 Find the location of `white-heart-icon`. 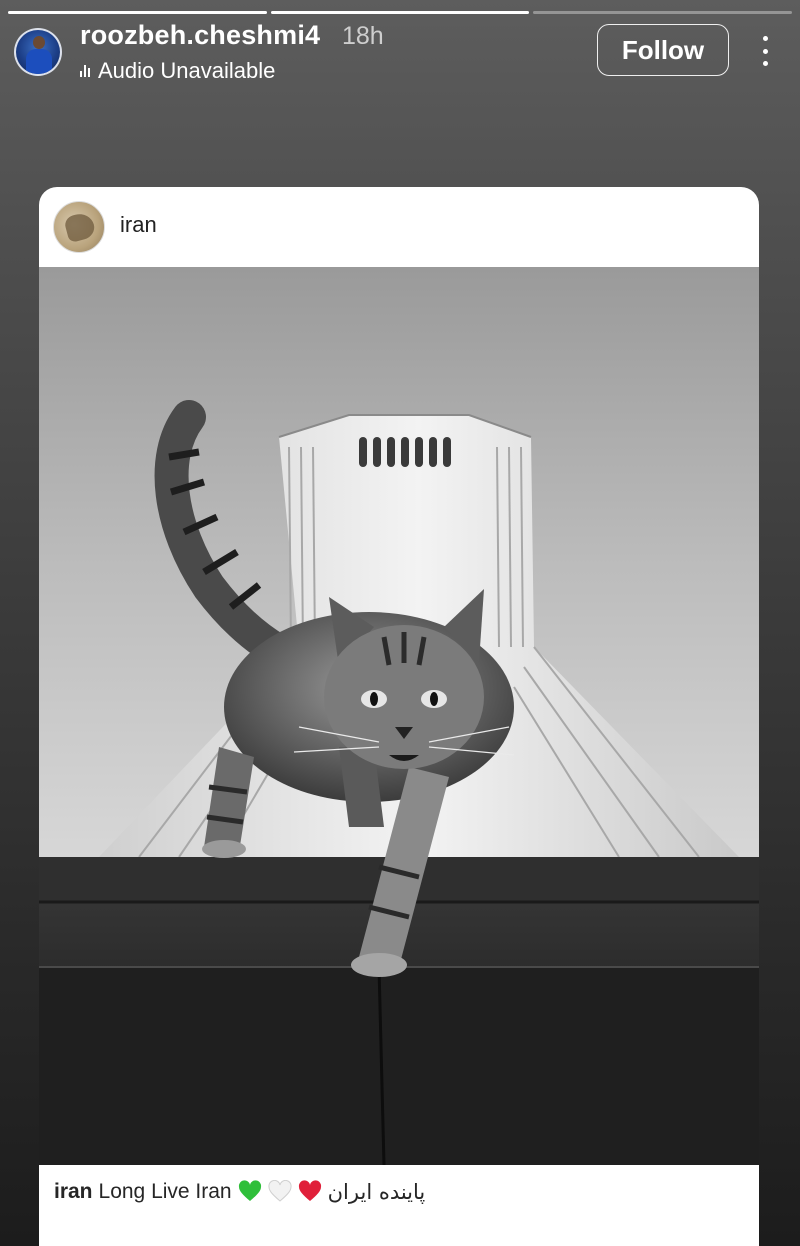

white-heart-icon is located at coordinates (280, 1191).